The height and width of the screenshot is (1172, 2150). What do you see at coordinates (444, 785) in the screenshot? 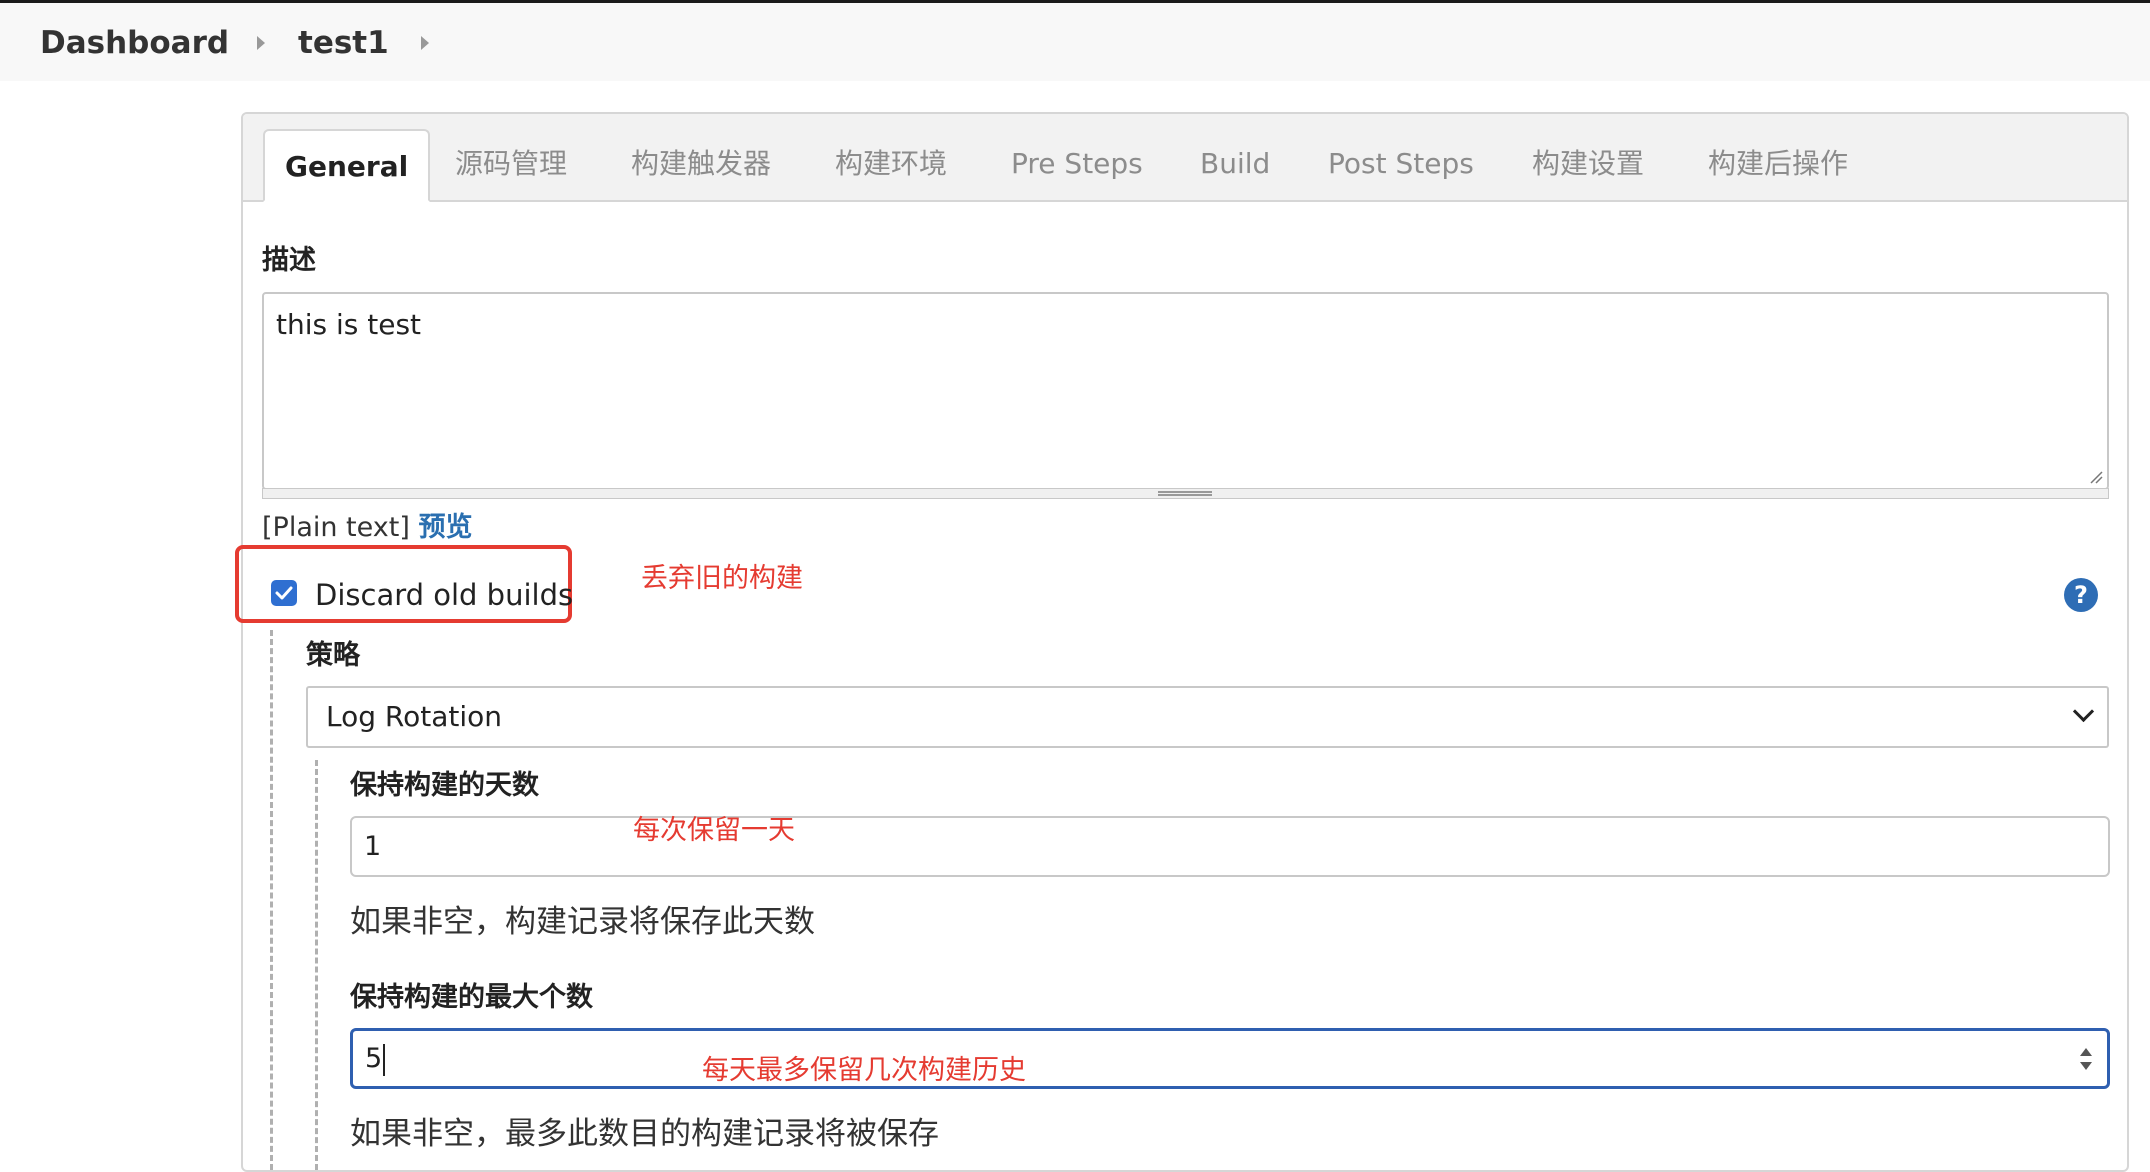
I see `days-to-keep-label: 保持构建的天数` at bounding box center [444, 785].